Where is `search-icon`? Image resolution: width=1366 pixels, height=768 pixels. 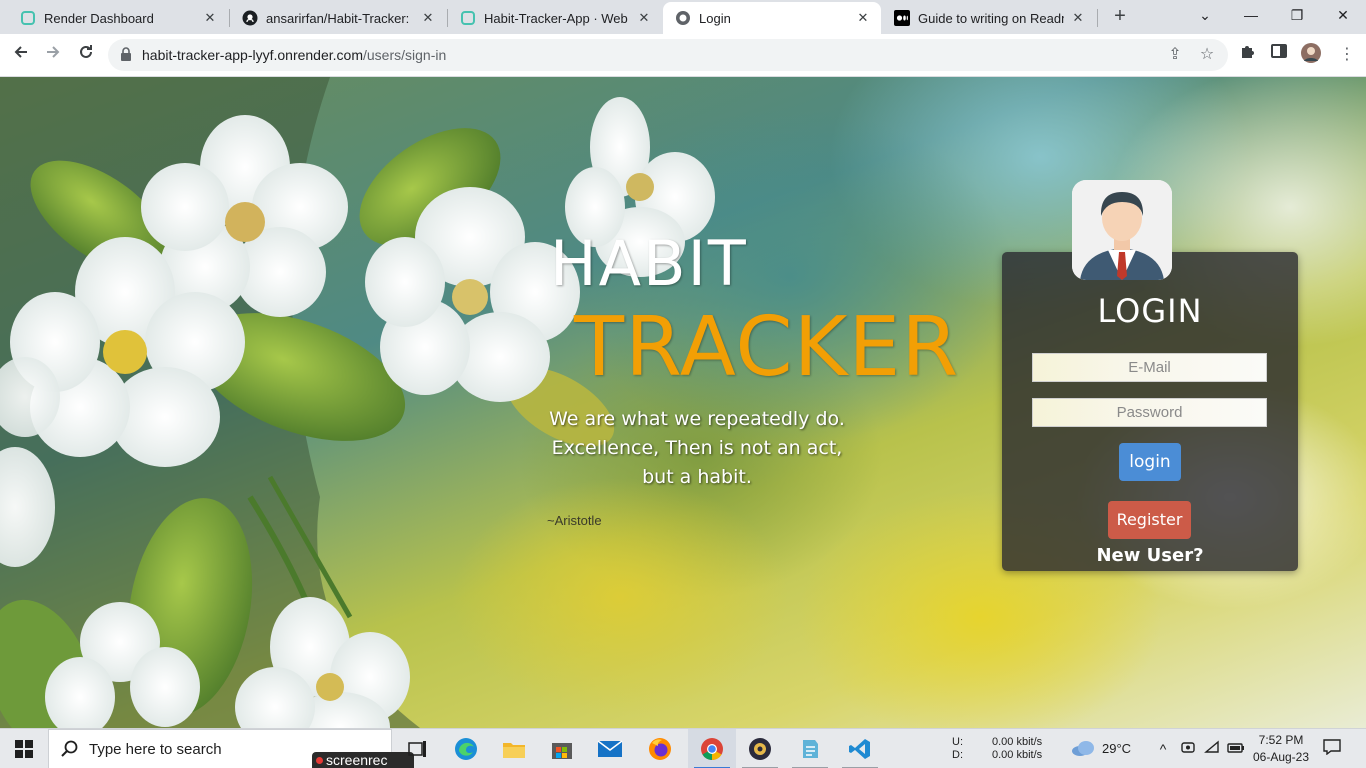
search-icon is located at coordinates (70, 751).